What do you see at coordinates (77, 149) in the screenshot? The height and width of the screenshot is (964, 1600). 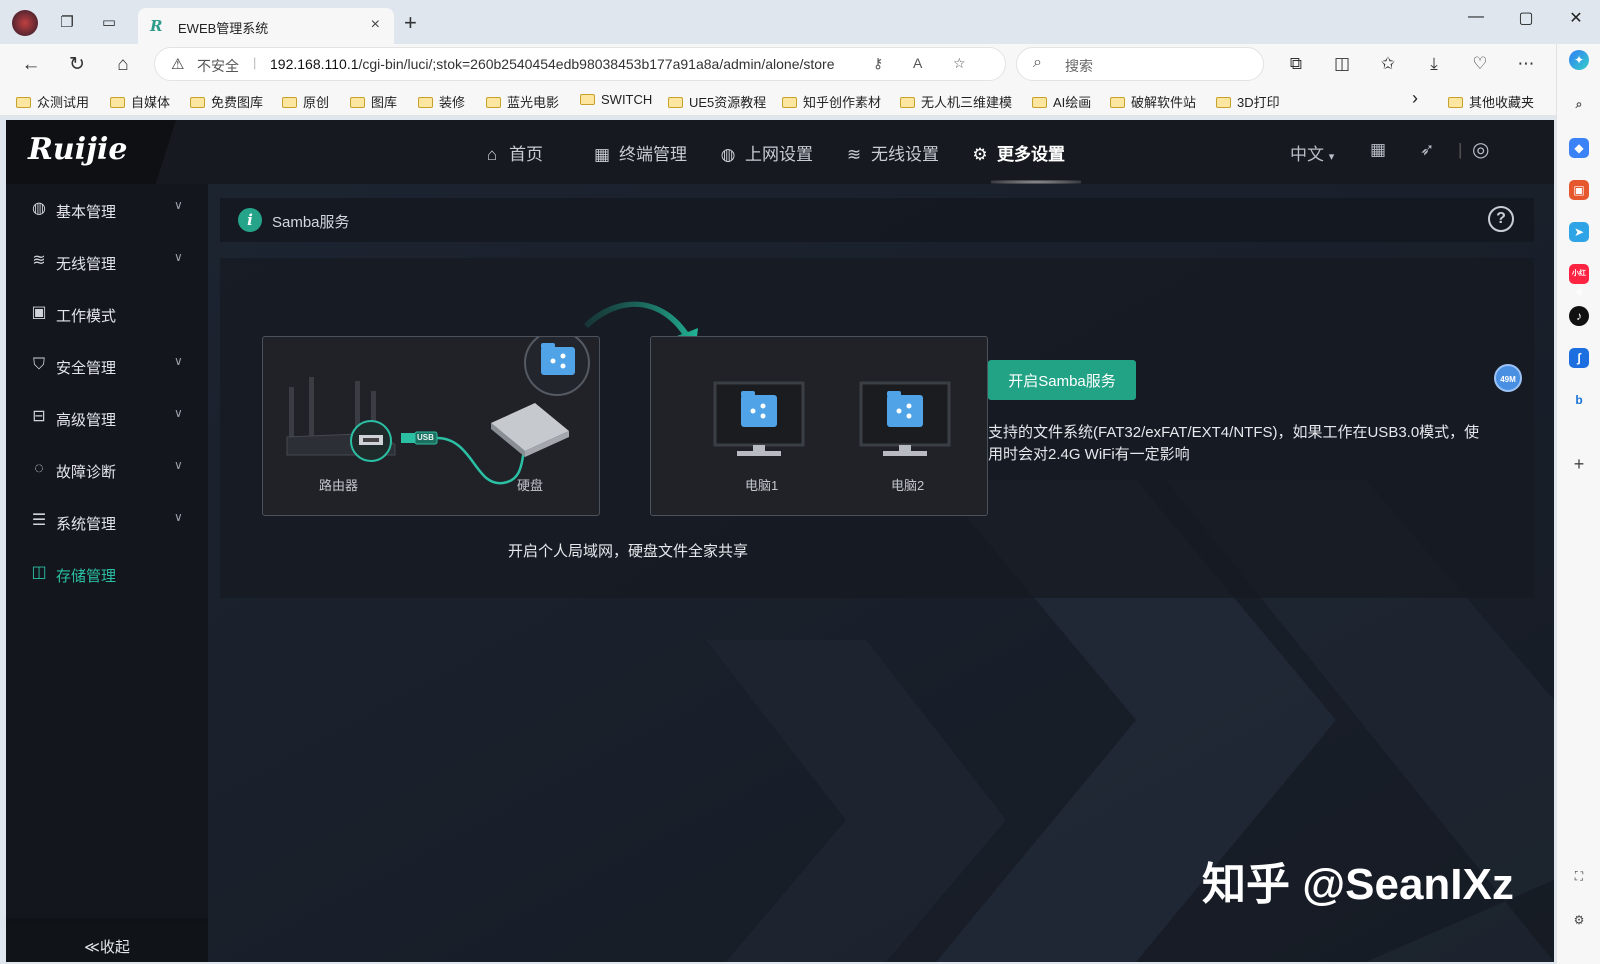 I see `ruijie-logo: Ruijie` at bounding box center [77, 149].